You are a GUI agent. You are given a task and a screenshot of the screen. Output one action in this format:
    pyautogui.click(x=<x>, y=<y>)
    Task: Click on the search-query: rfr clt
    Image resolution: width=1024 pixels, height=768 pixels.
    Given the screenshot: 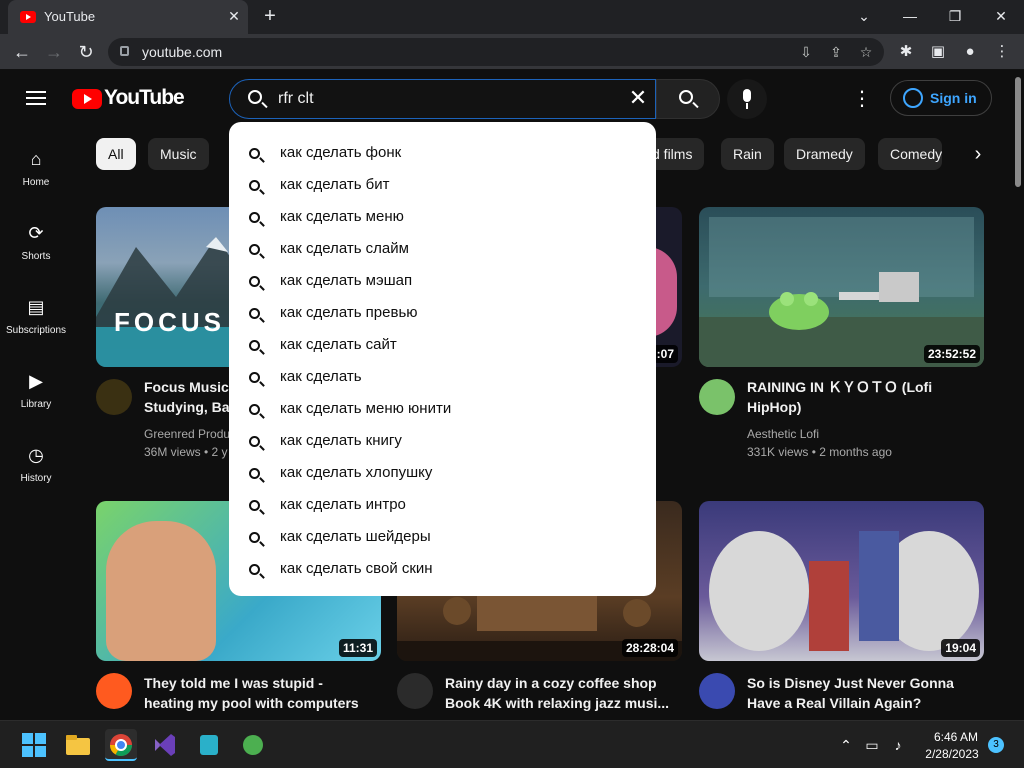 What is the action you would take?
    pyautogui.click(x=296, y=99)
    